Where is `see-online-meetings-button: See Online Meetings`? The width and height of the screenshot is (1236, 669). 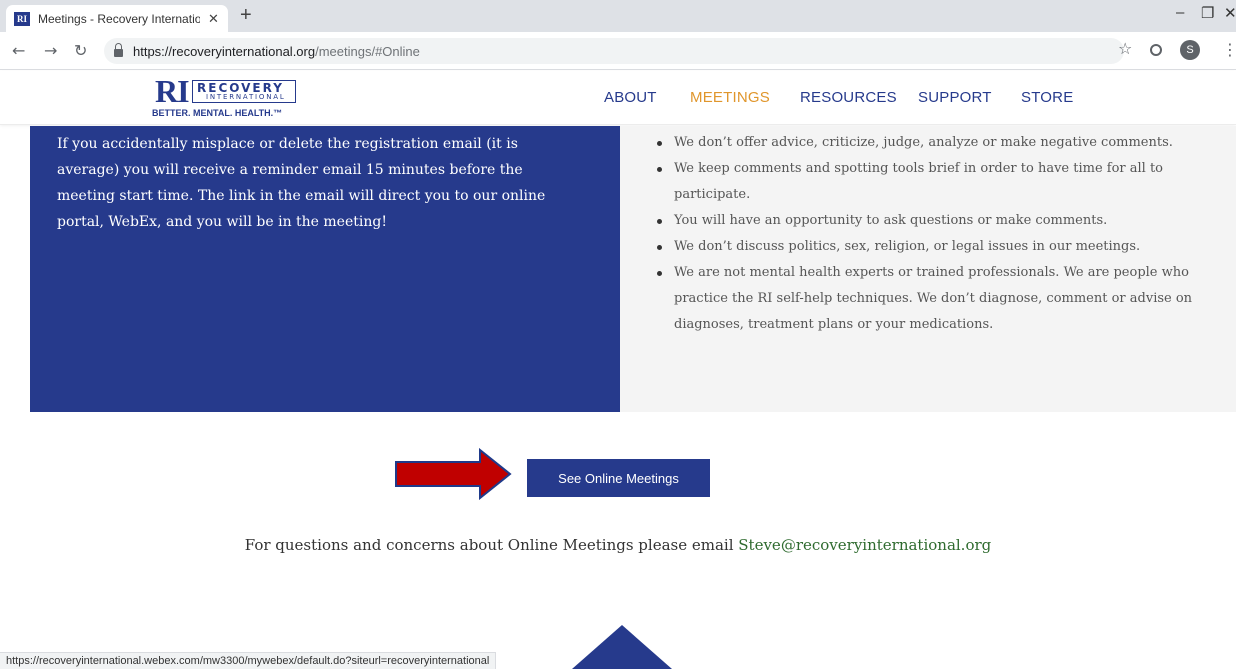
see-online-meetings-button: See Online Meetings is located at coordinates (618, 478).